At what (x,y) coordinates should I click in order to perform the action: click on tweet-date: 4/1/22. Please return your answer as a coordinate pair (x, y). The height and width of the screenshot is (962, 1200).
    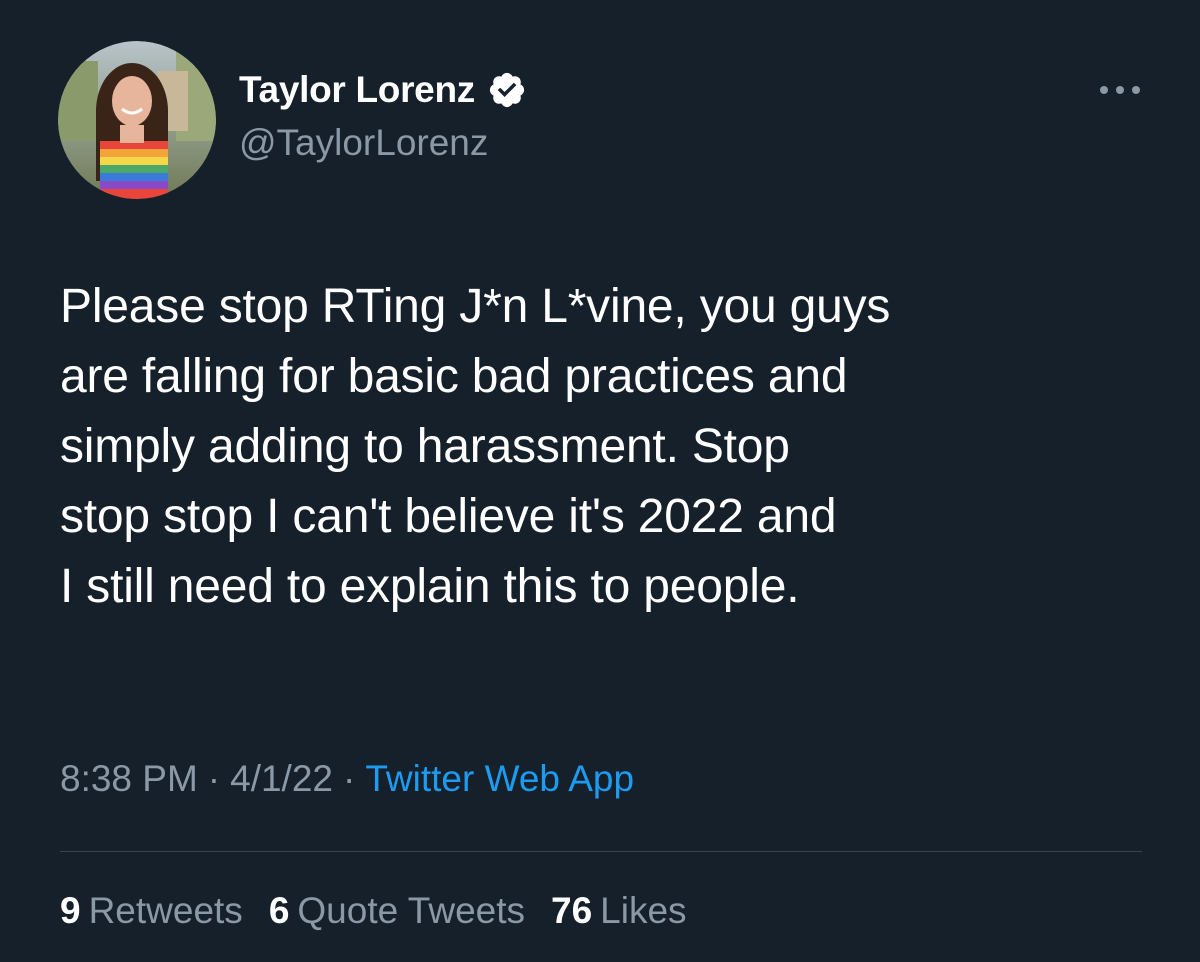
    Looking at the image, I should click on (281, 778).